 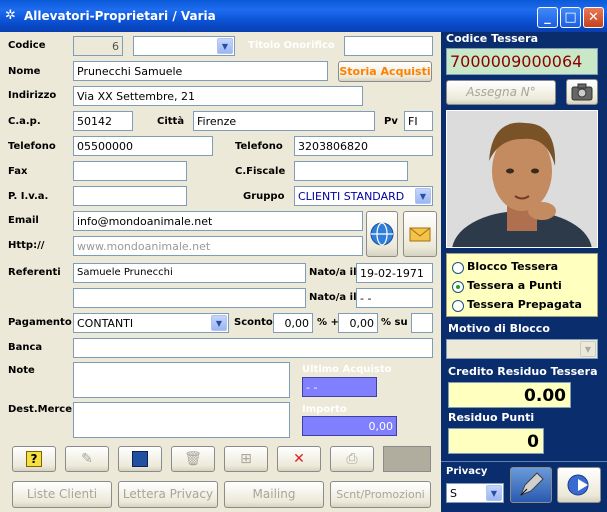 What do you see at coordinates (531, 485) in the screenshot?
I see `privacy-sign-button` at bounding box center [531, 485].